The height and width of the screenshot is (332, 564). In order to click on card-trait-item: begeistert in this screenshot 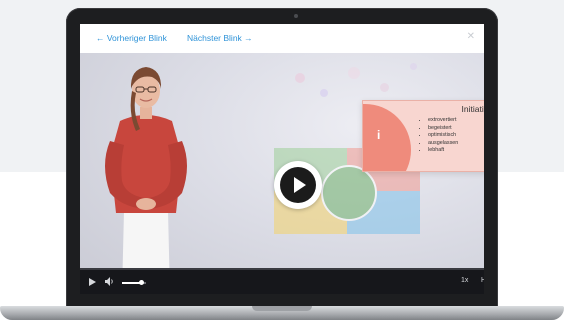, I will do `click(443, 129)`.